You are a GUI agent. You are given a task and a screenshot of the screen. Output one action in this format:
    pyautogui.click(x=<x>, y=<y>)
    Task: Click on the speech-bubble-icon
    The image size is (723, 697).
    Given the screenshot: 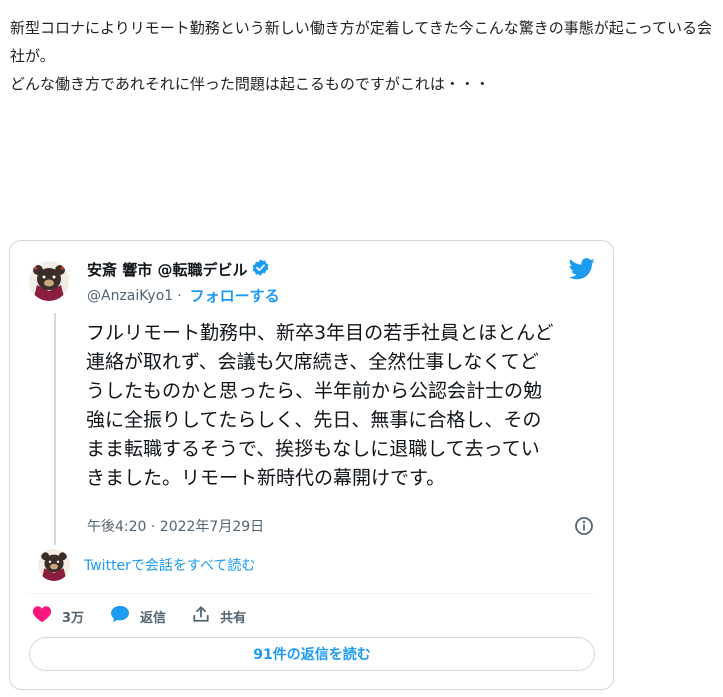 What is the action you would take?
    pyautogui.click(x=120, y=616)
    